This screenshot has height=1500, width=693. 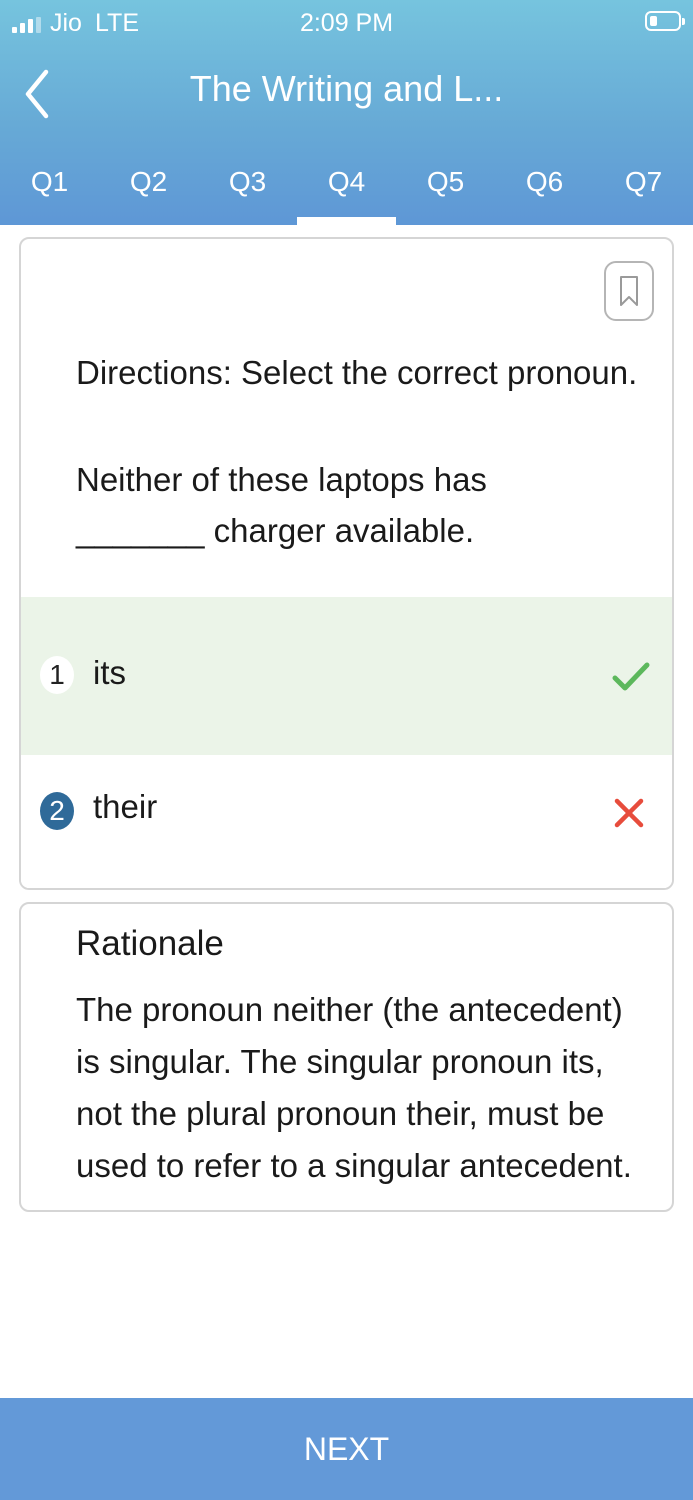 I want to click on rationale-title: Rationale, so click(x=150, y=943).